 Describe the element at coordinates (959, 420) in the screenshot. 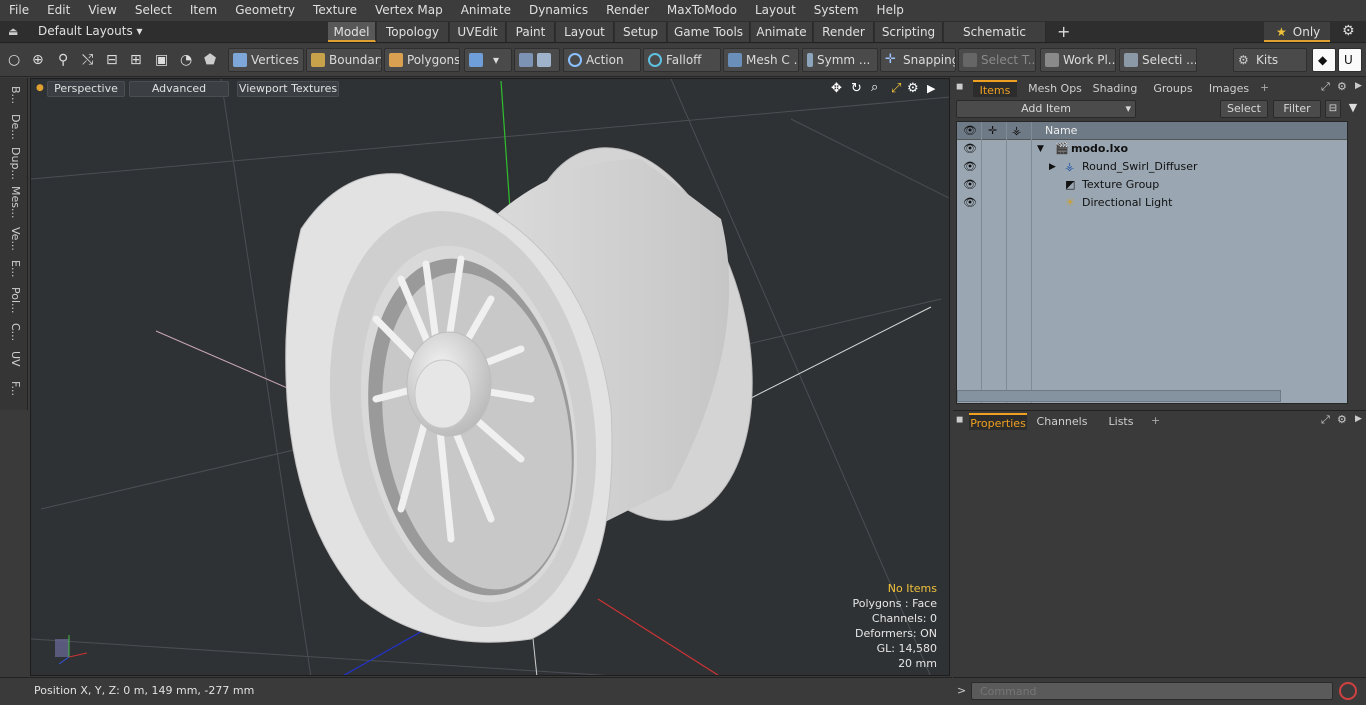

I see `props-menu-icon: ◼` at that location.